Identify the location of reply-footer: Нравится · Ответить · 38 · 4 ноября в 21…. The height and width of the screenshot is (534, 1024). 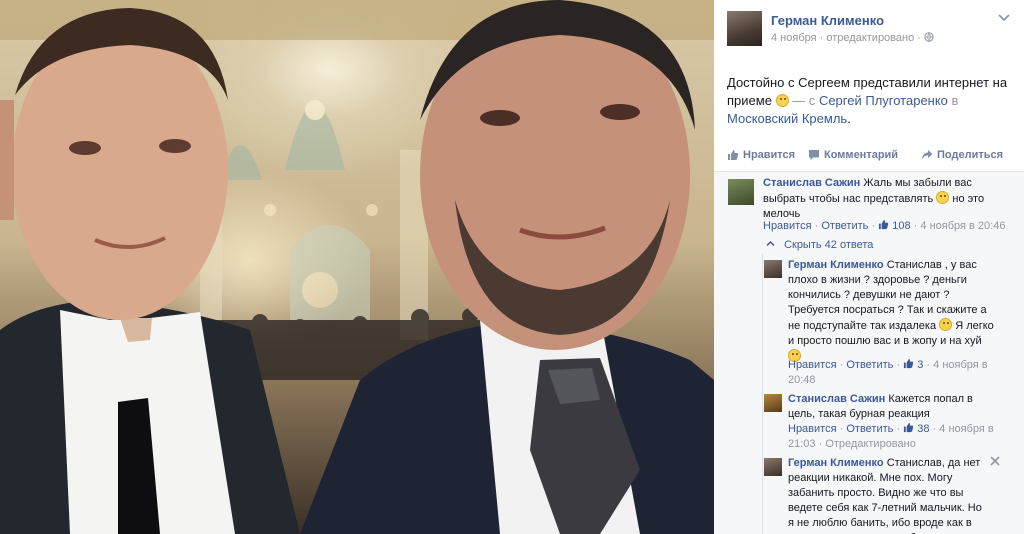
(891, 436).